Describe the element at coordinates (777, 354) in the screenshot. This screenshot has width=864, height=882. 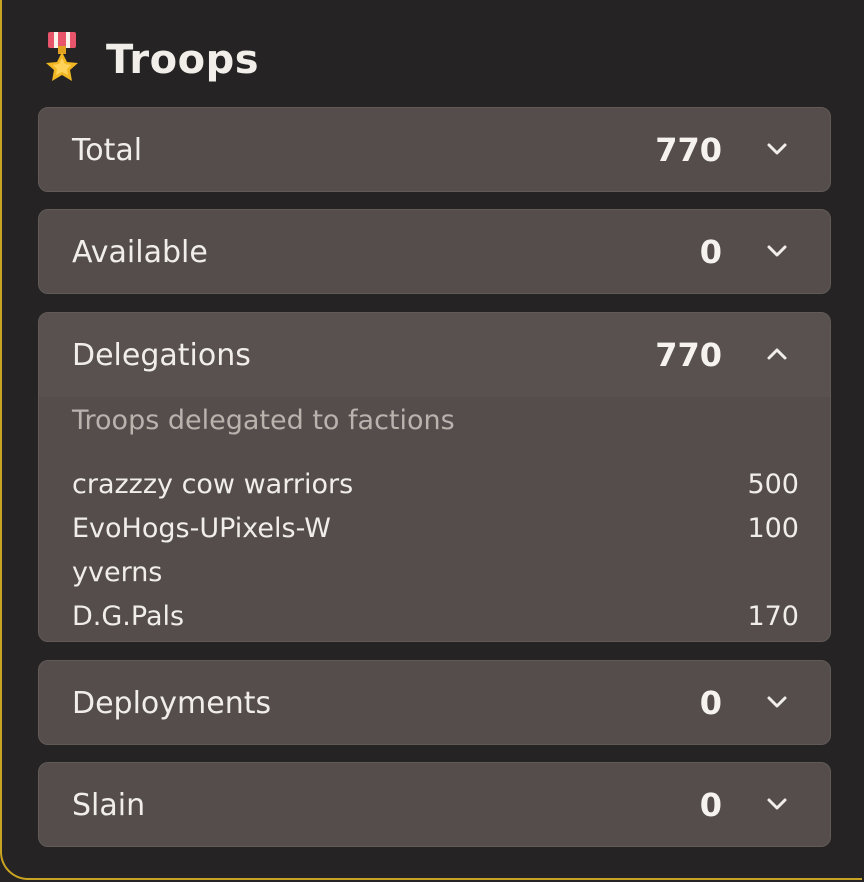
I see `chevron-up-icon` at that location.